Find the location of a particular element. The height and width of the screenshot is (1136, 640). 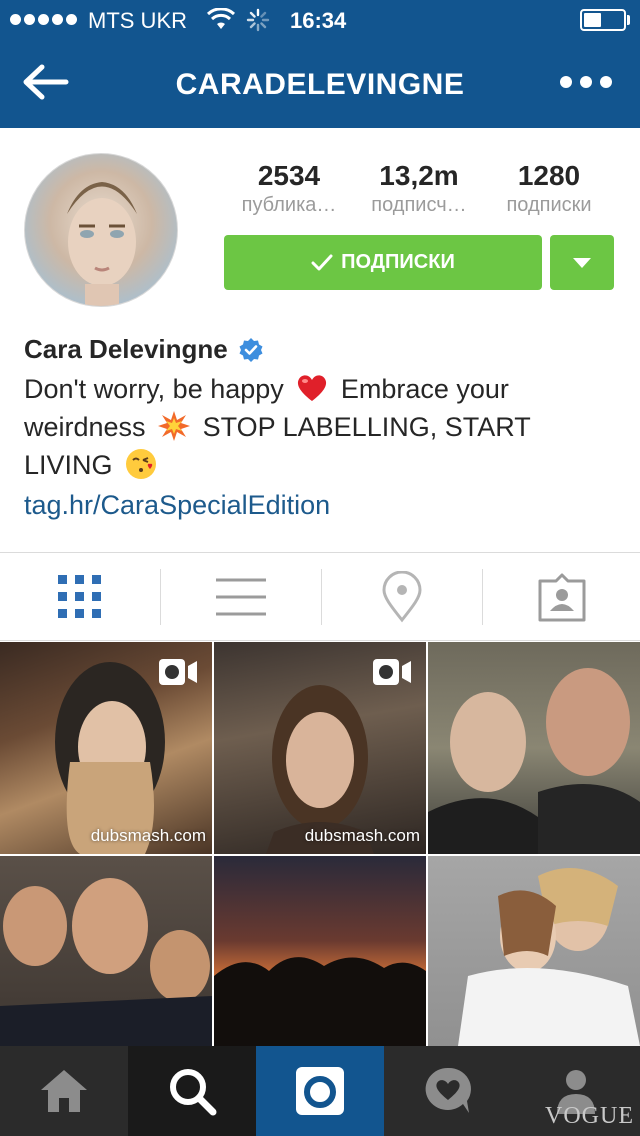

caret-down-icon is located at coordinates (582, 263).